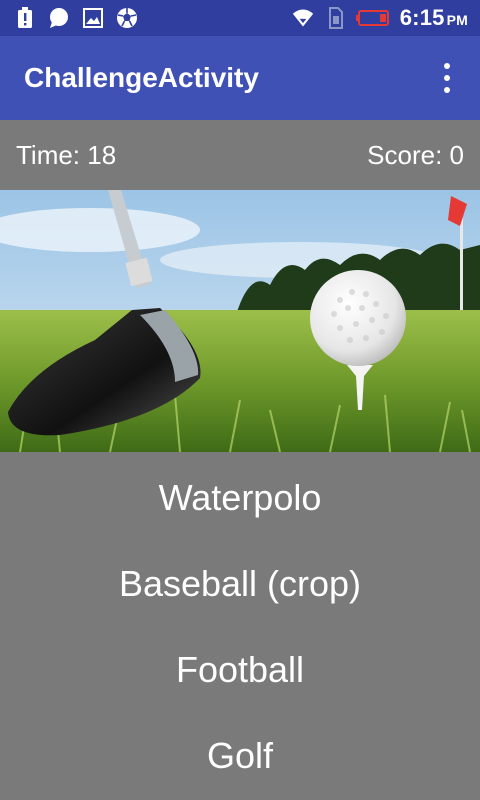  I want to click on soccer-ball-icon, so click(127, 18).